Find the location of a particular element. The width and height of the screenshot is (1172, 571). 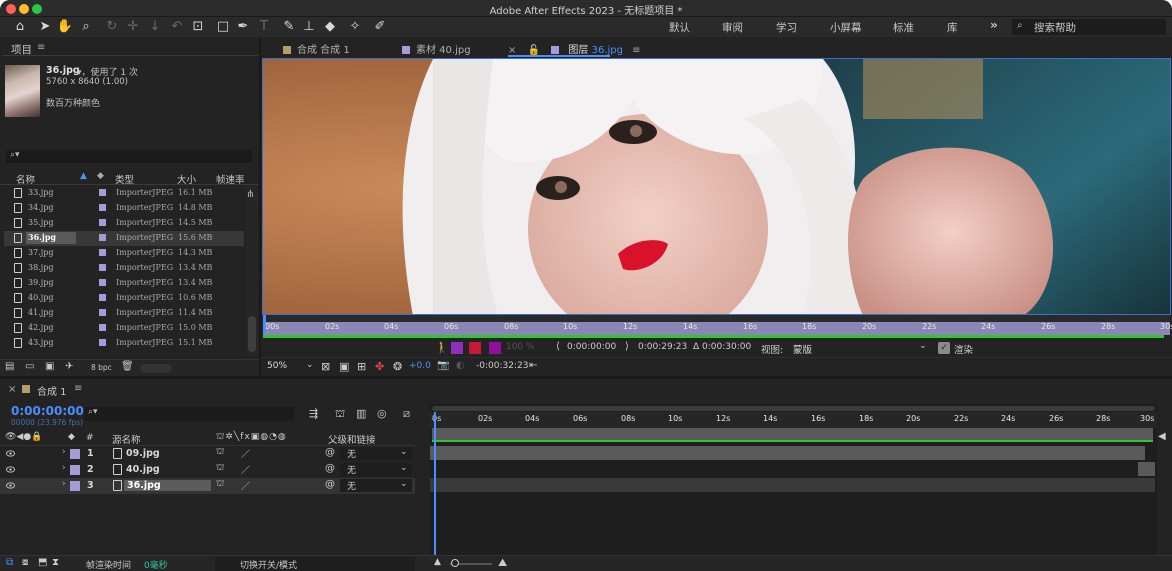

grid-icon: ▣ is located at coordinates (344, 366).